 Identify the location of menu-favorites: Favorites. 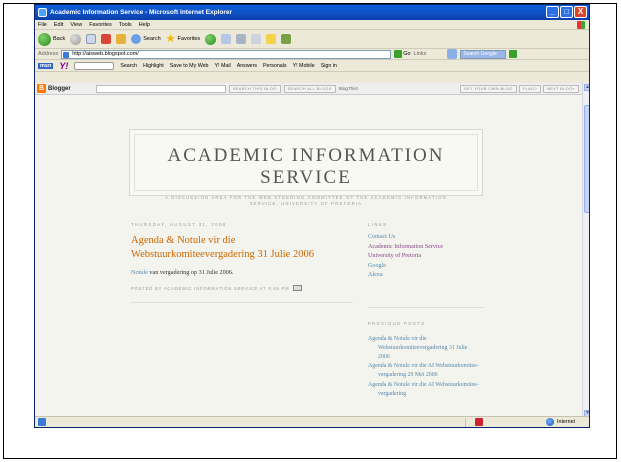
(100, 25).